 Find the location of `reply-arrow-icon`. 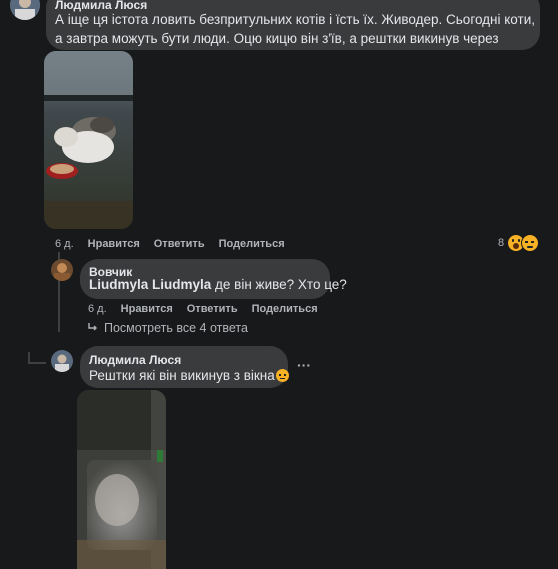

reply-arrow-icon is located at coordinates (93, 326).